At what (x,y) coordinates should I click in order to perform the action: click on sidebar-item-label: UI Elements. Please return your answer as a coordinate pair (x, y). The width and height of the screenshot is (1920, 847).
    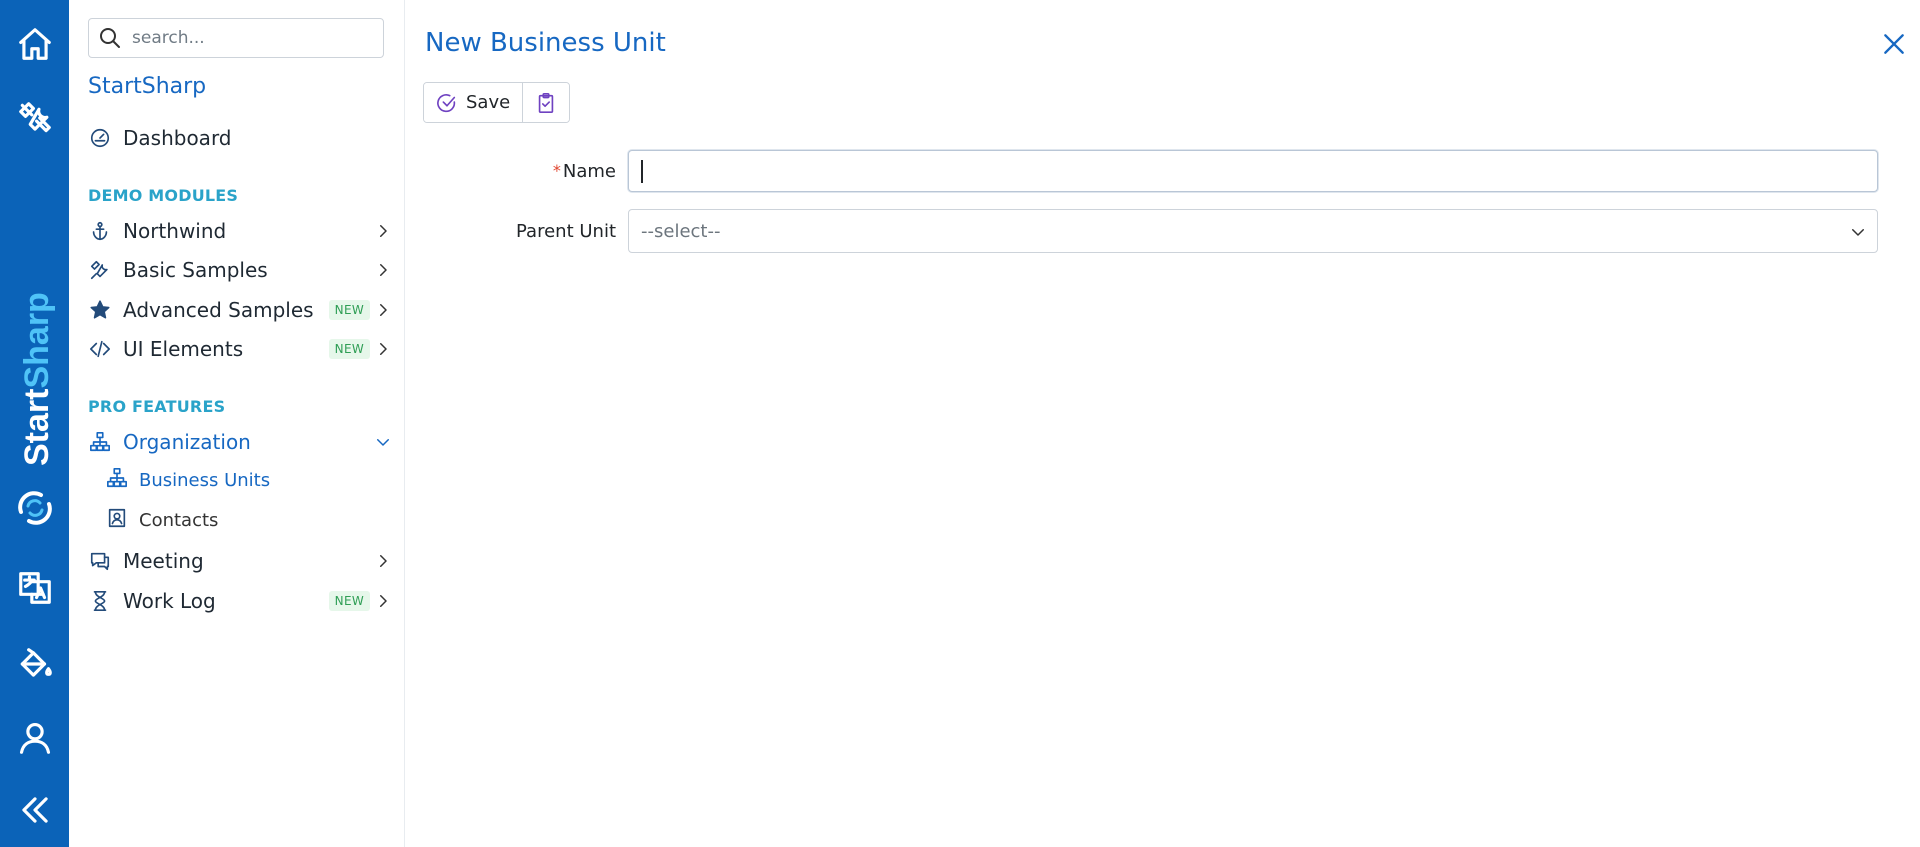
    Looking at the image, I should click on (183, 349).